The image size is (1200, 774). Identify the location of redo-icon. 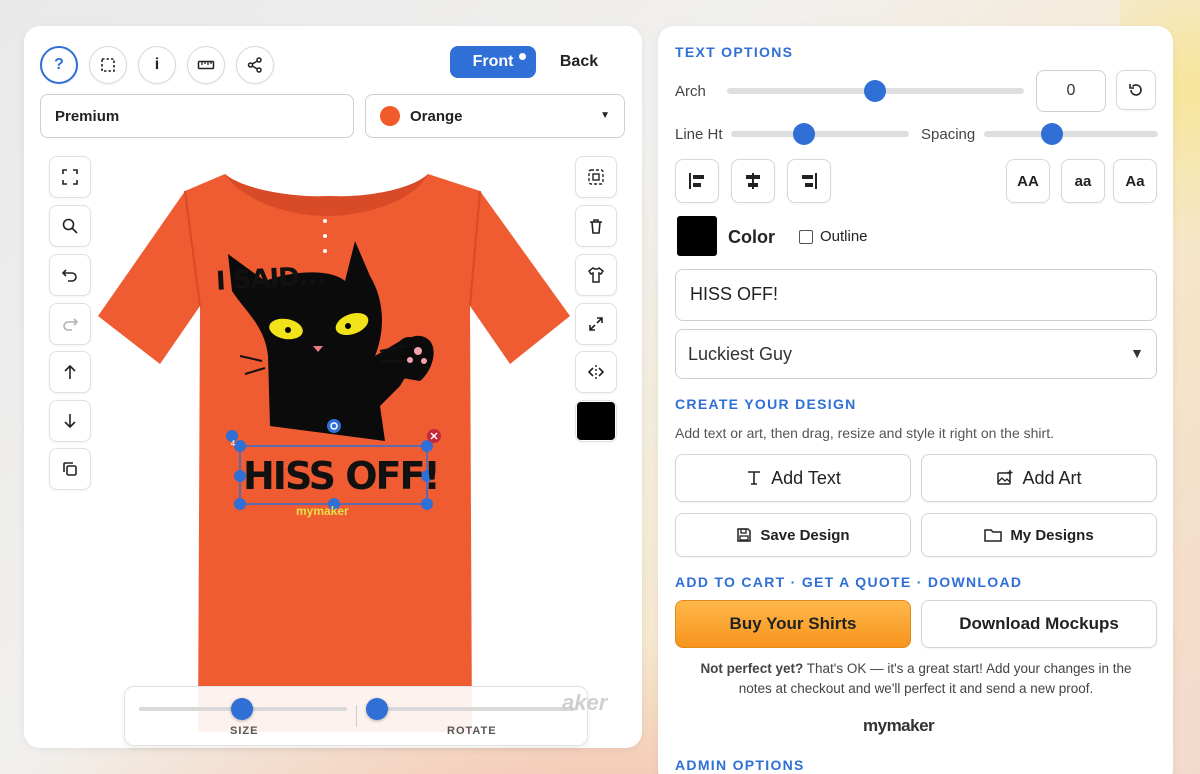
(71, 324).